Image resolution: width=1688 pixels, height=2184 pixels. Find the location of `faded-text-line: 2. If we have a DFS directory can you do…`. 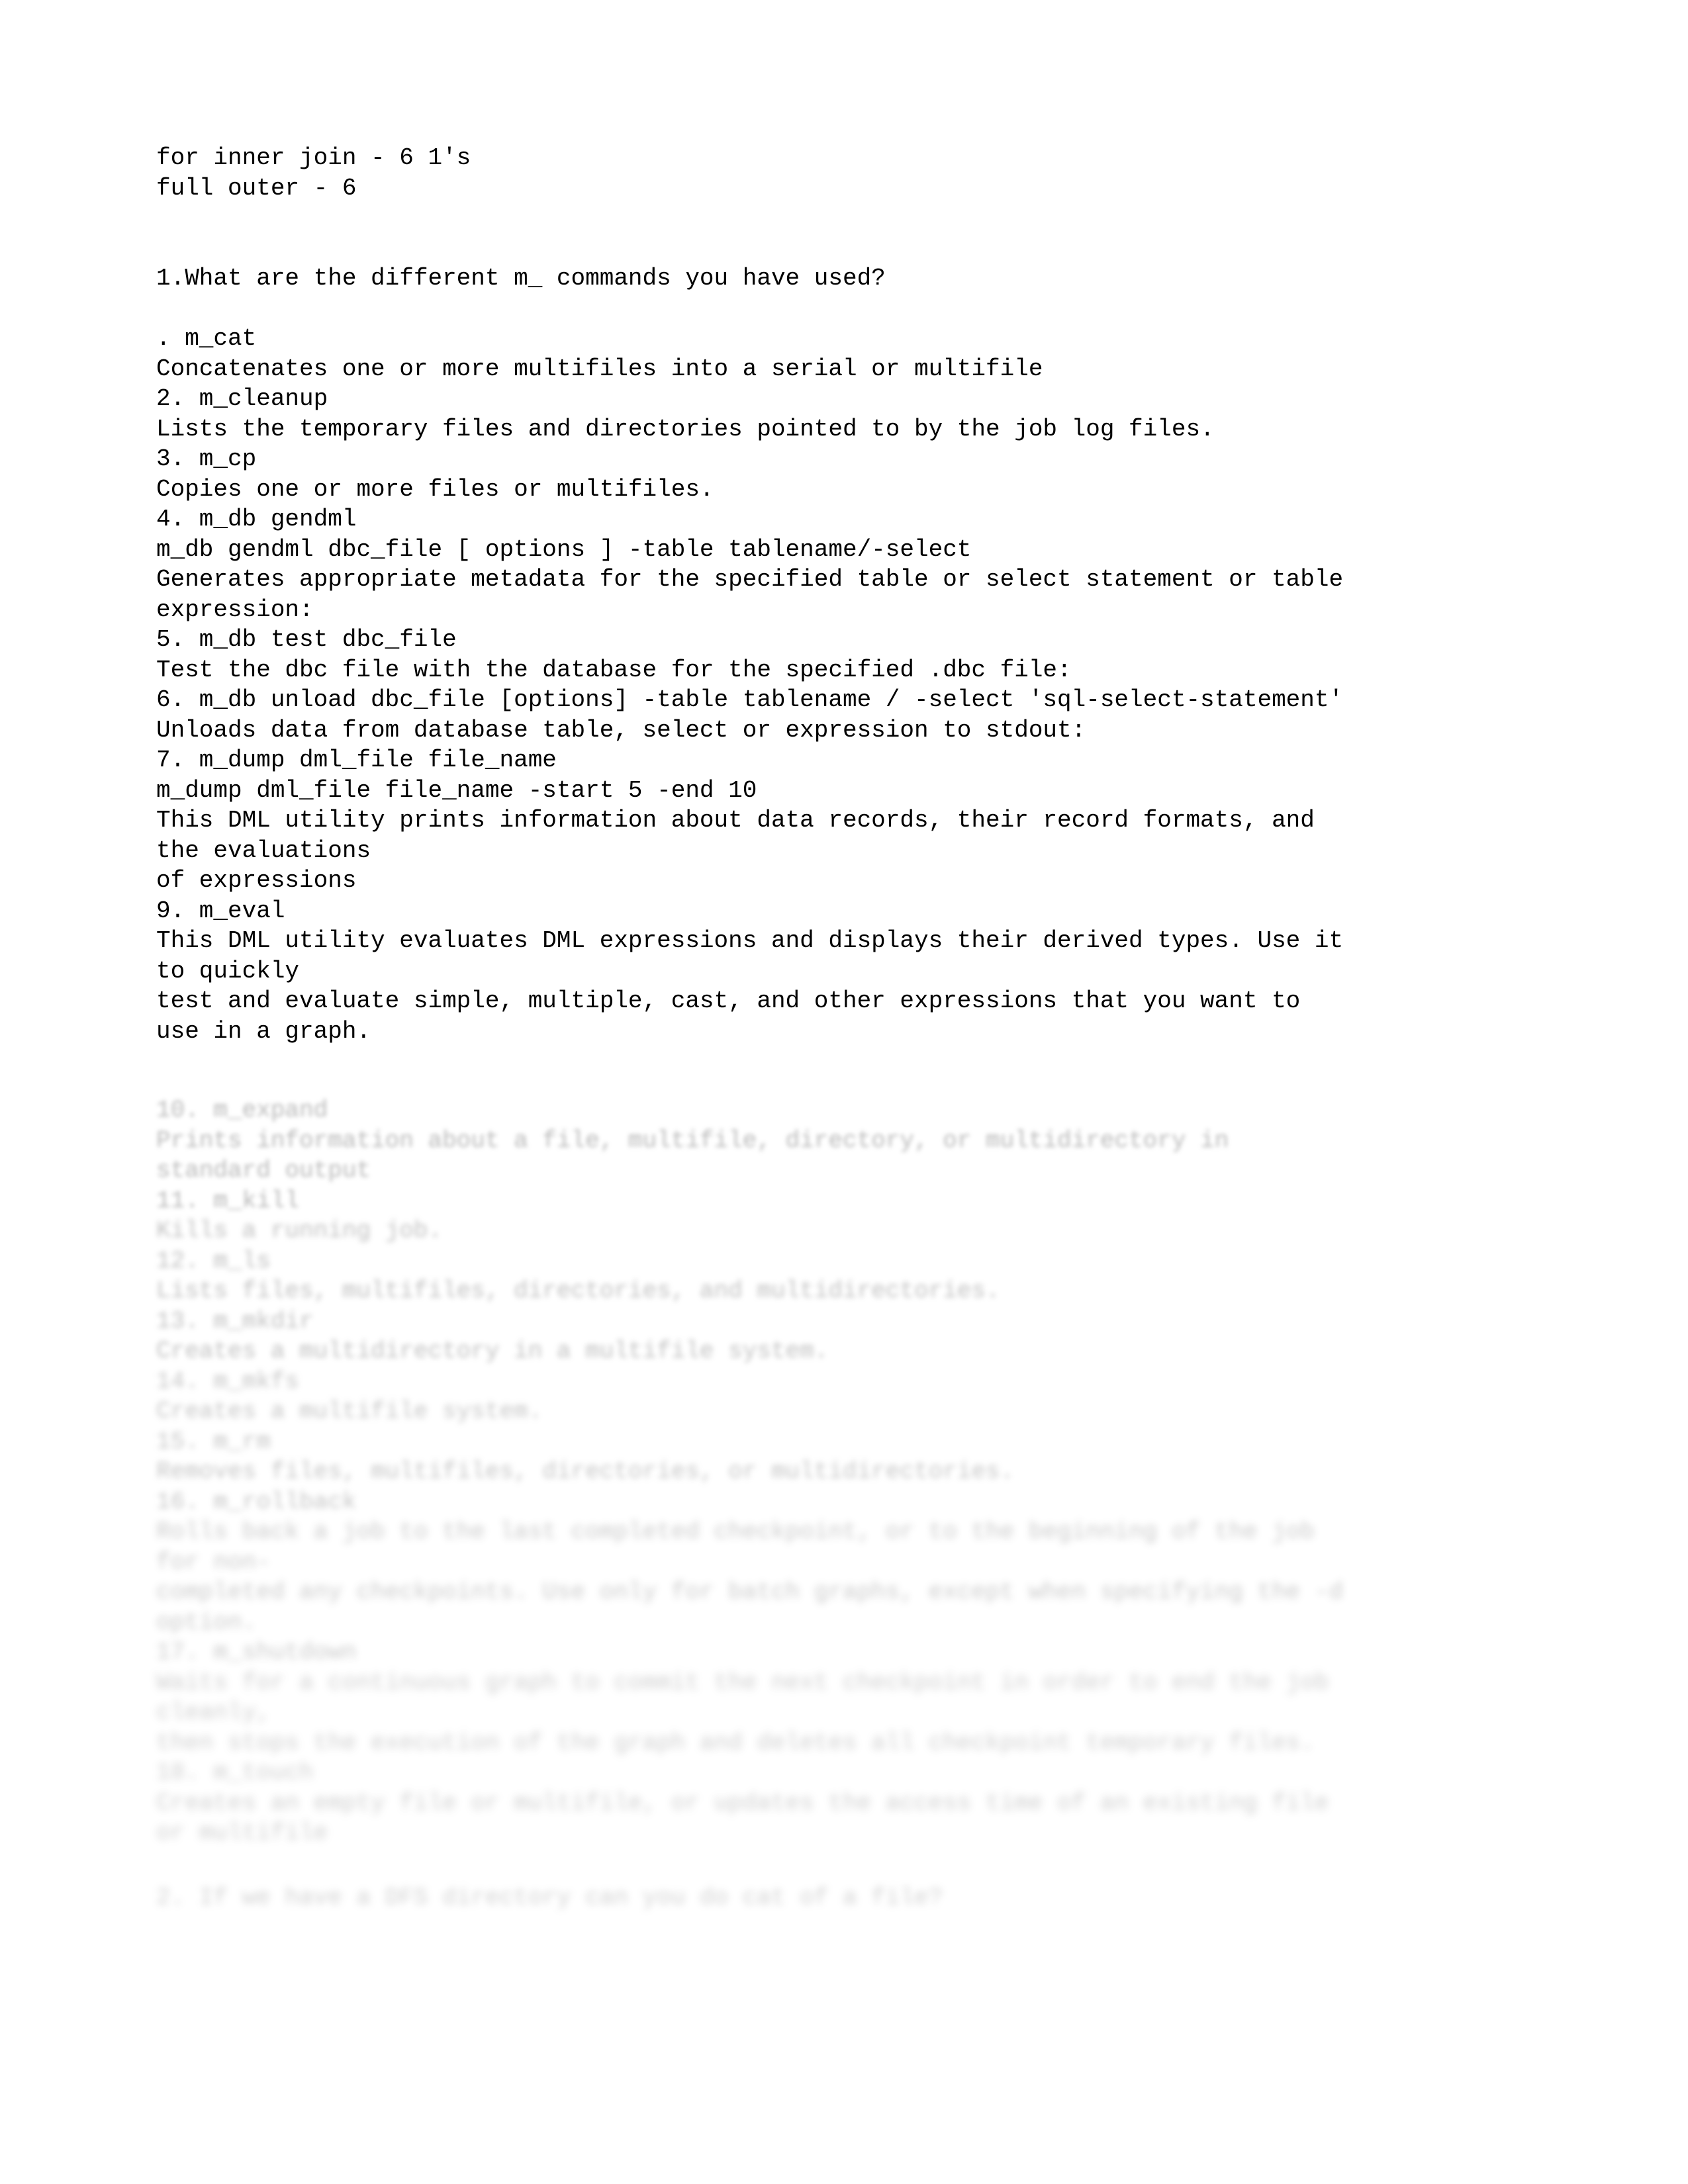

faded-text-line: 2. If we have a DFS directory can you do… is located at coordinates (549, 1897).